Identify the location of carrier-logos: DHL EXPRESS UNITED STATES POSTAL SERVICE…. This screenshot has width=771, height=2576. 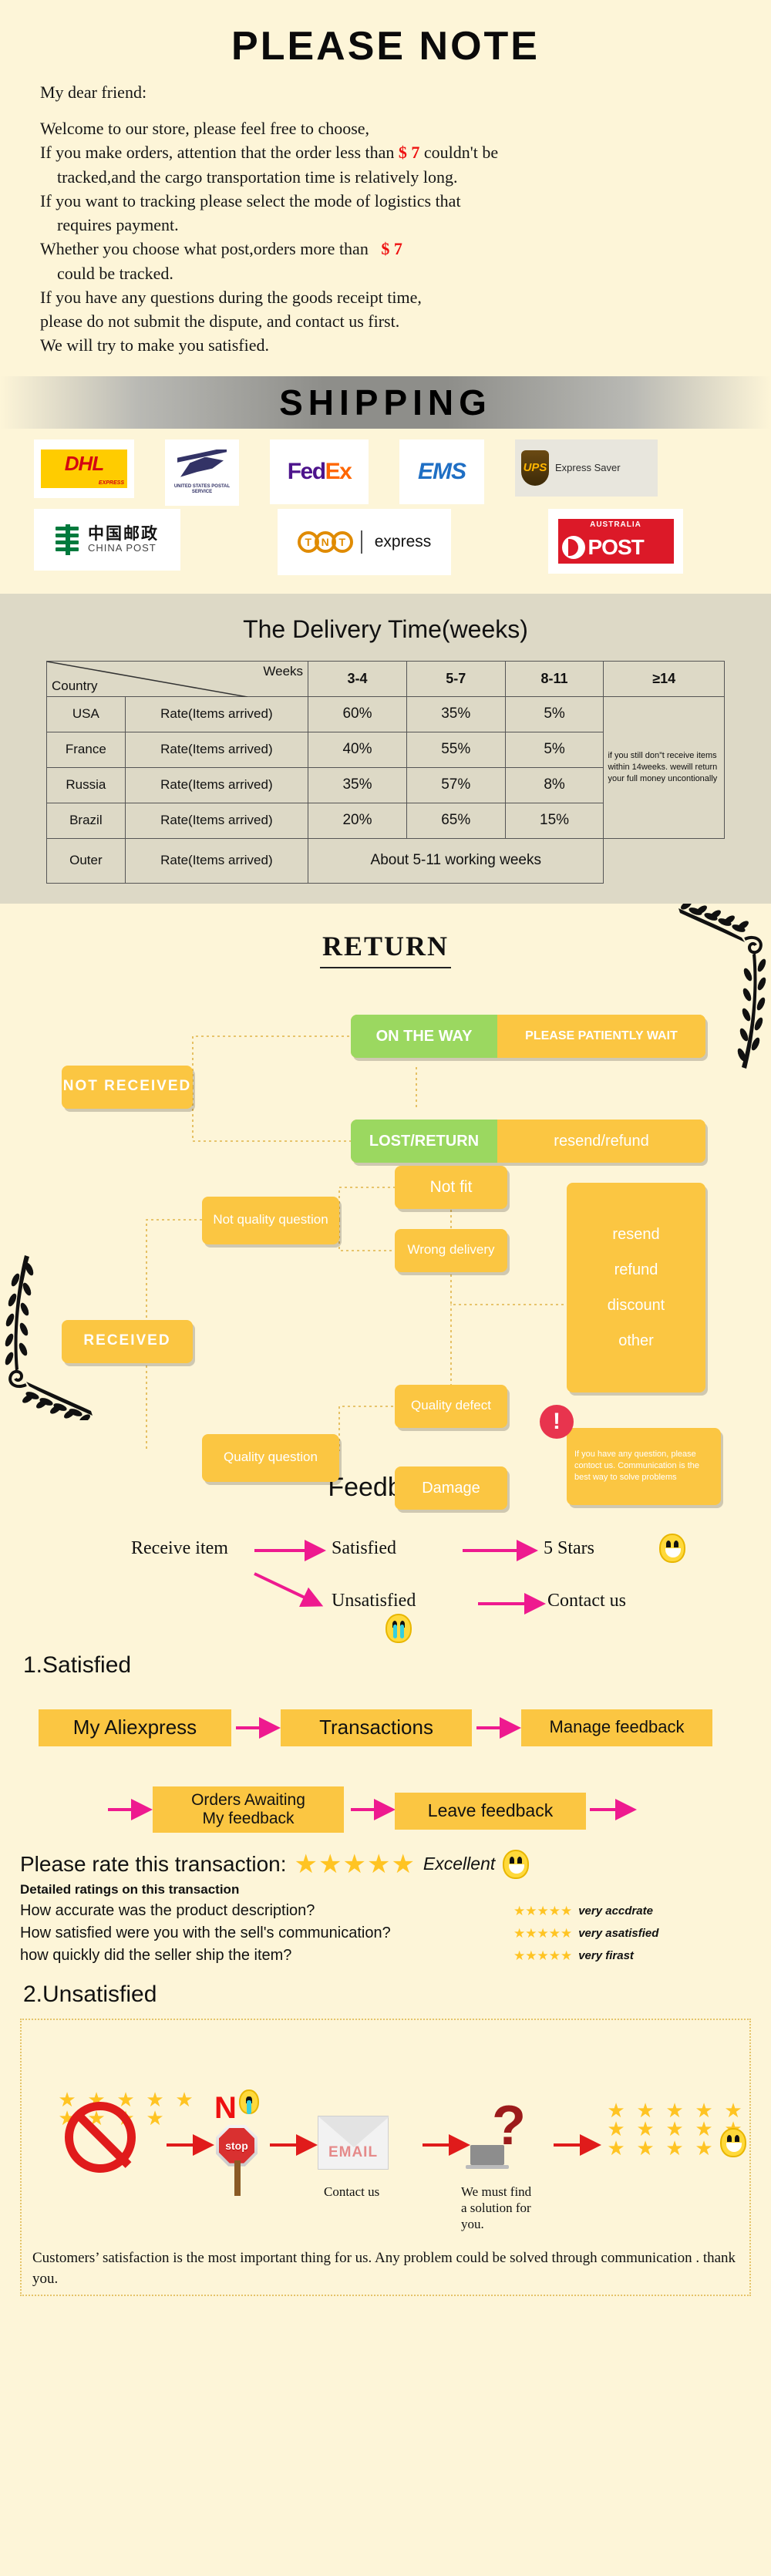
(385, 509).